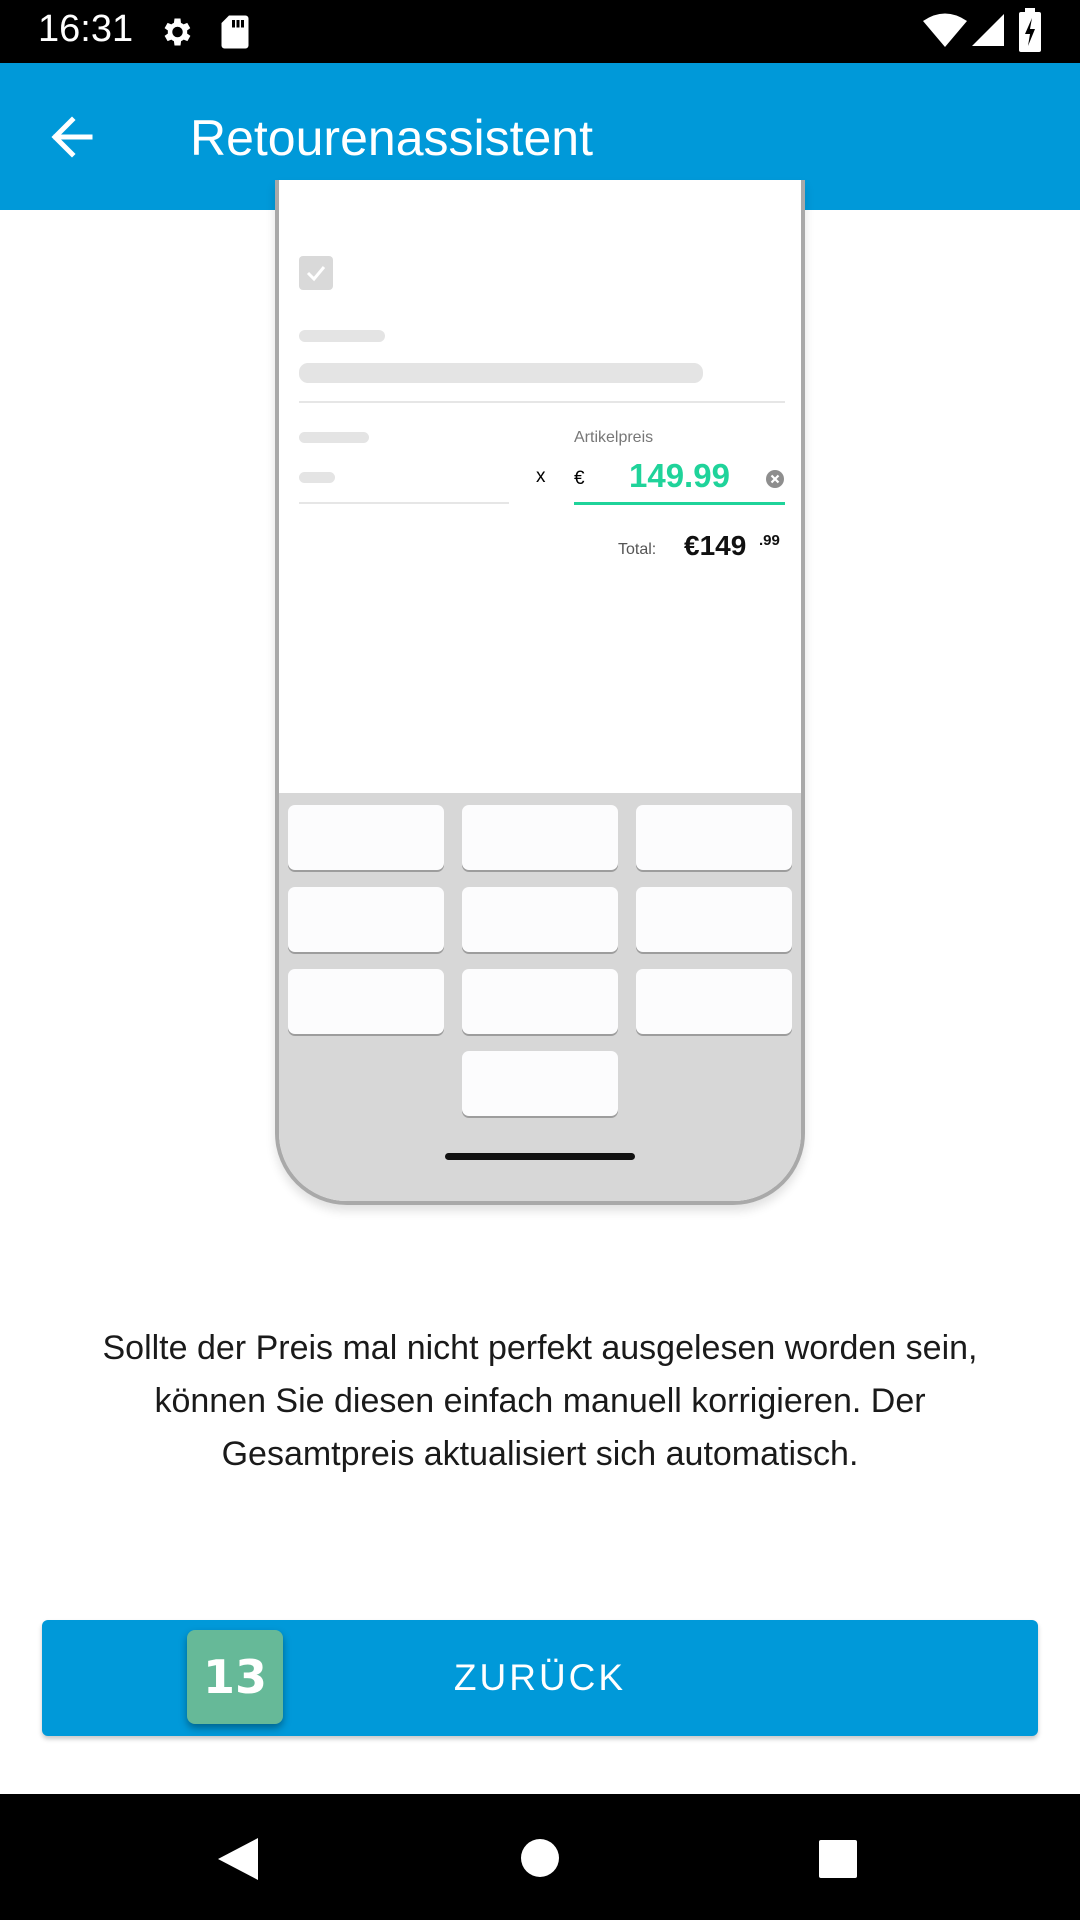 Image resolution: width=1080 pixels, height=1920 pixels. What do you see at coordinates (542, 402) in the screenshot?
I see `divider` at bounding box center [542, 402].